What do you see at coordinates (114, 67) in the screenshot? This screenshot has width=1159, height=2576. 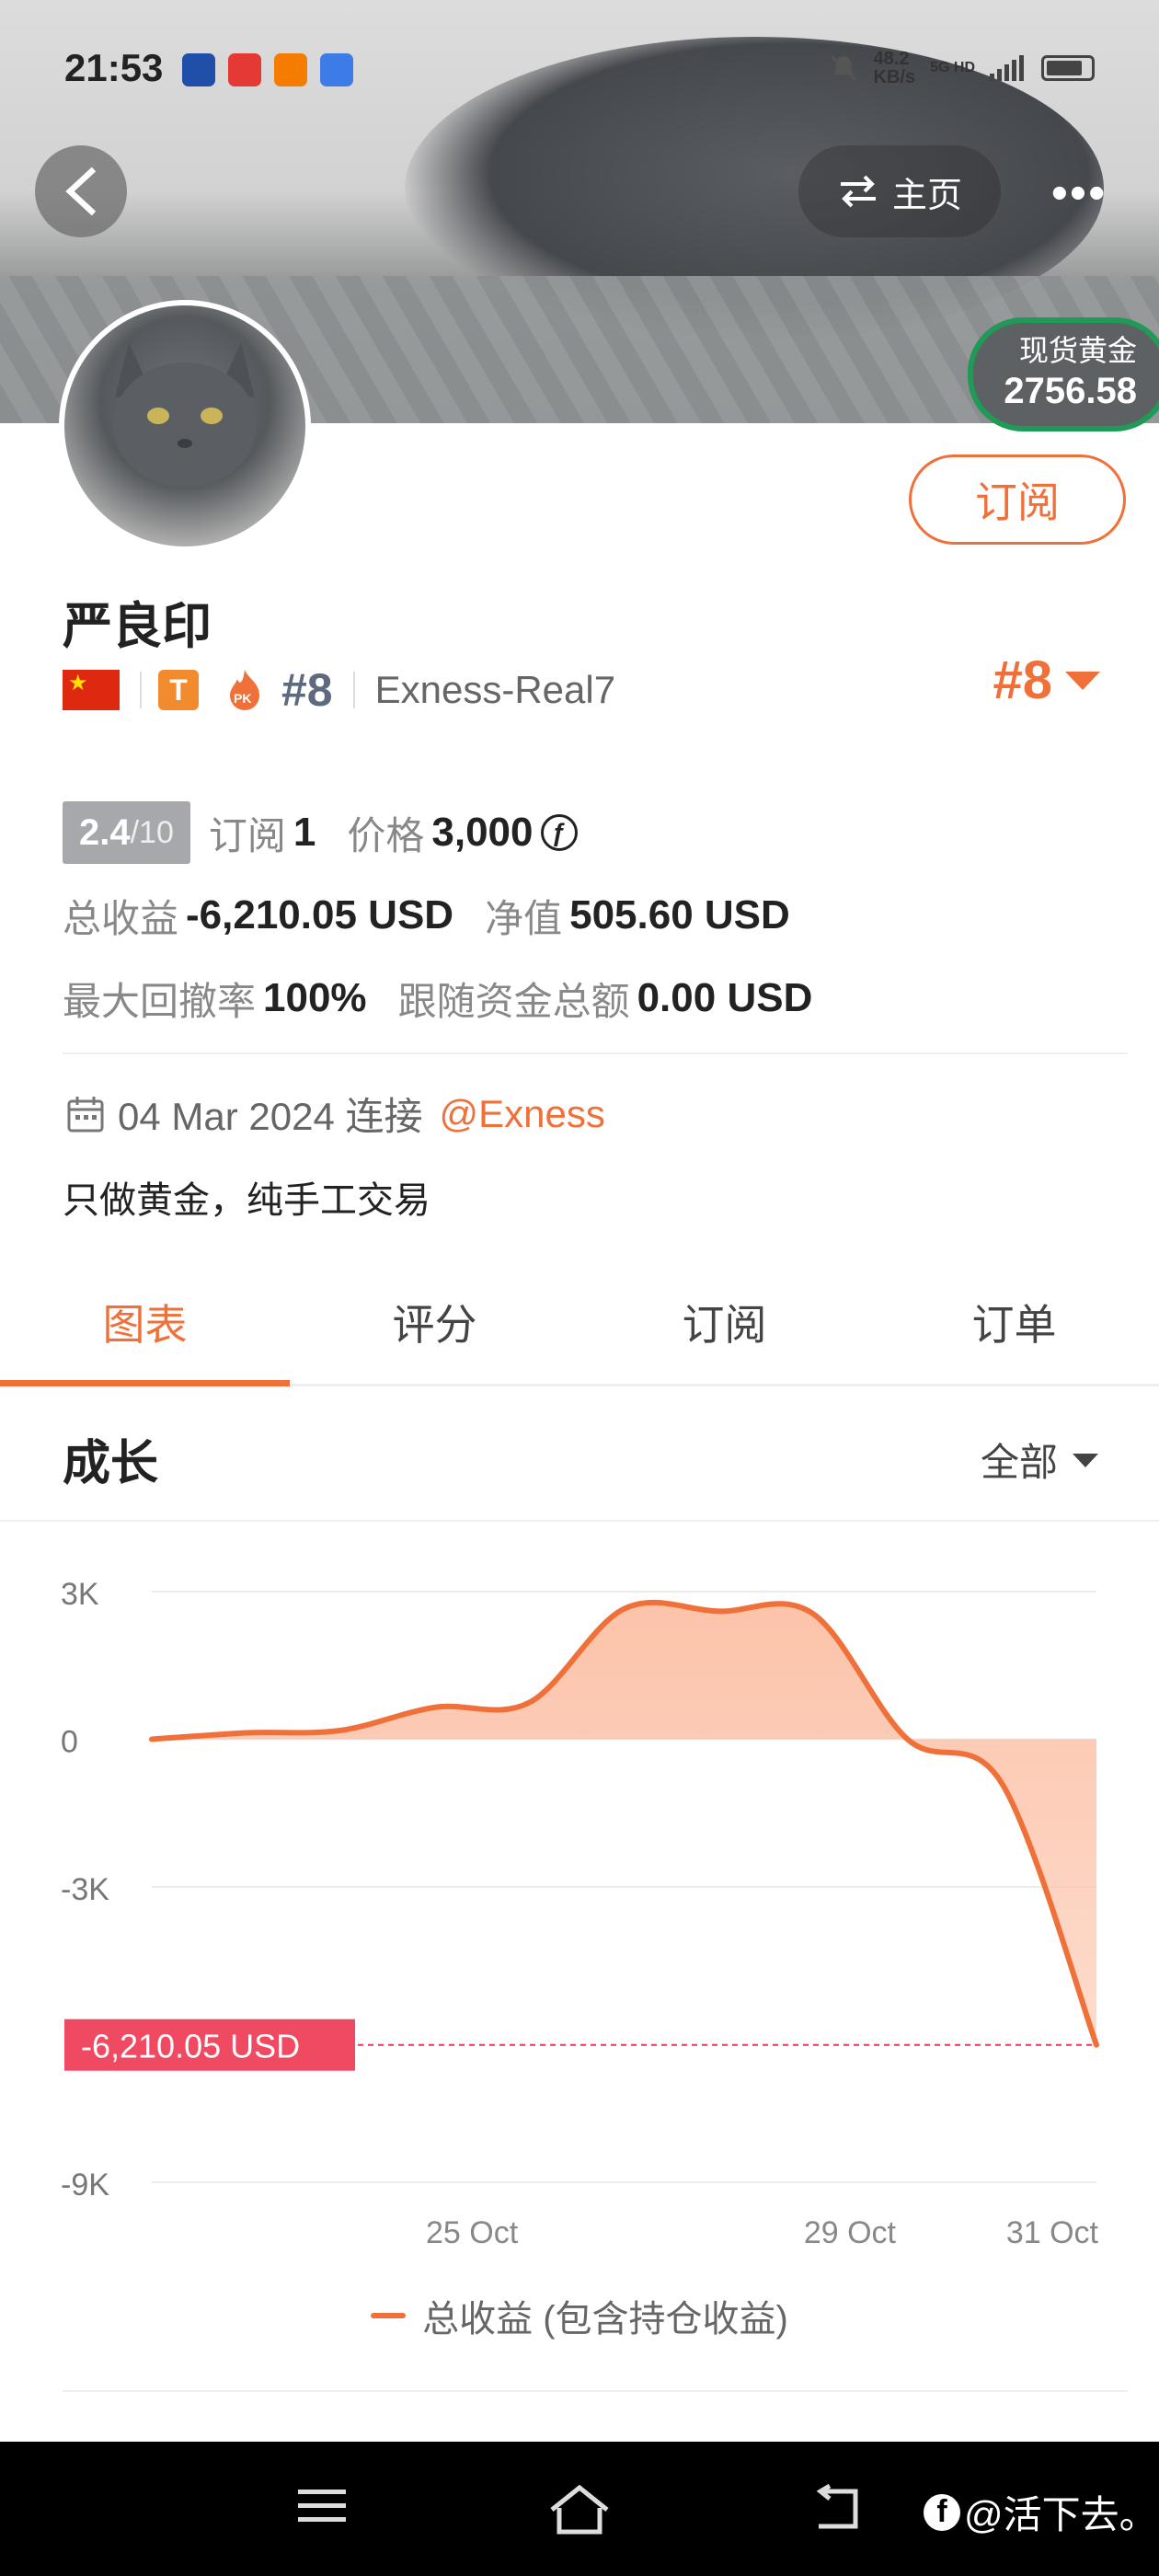 I see `status-time: 21:53` at bounding box center [114, 67].